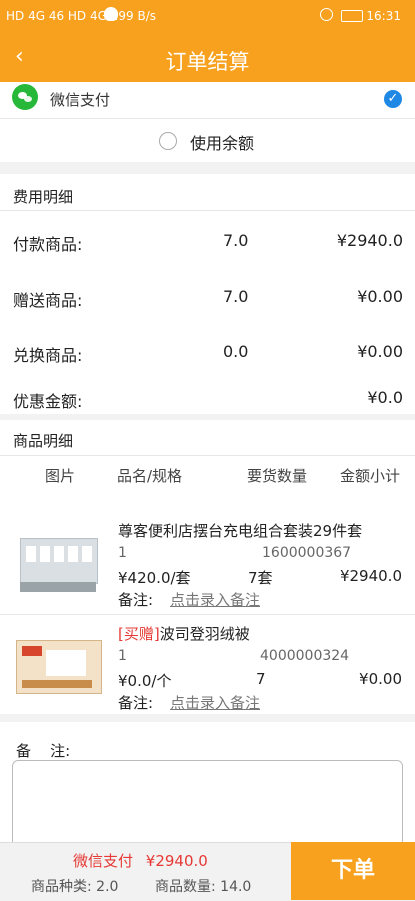 Image resolution: width=415 pixels, height=901 pixels. What do you see at coordinates (48, 300) in the screenshot?
I see `fee-label-gift: 赠送商品:` at bounding box center [48, 300].